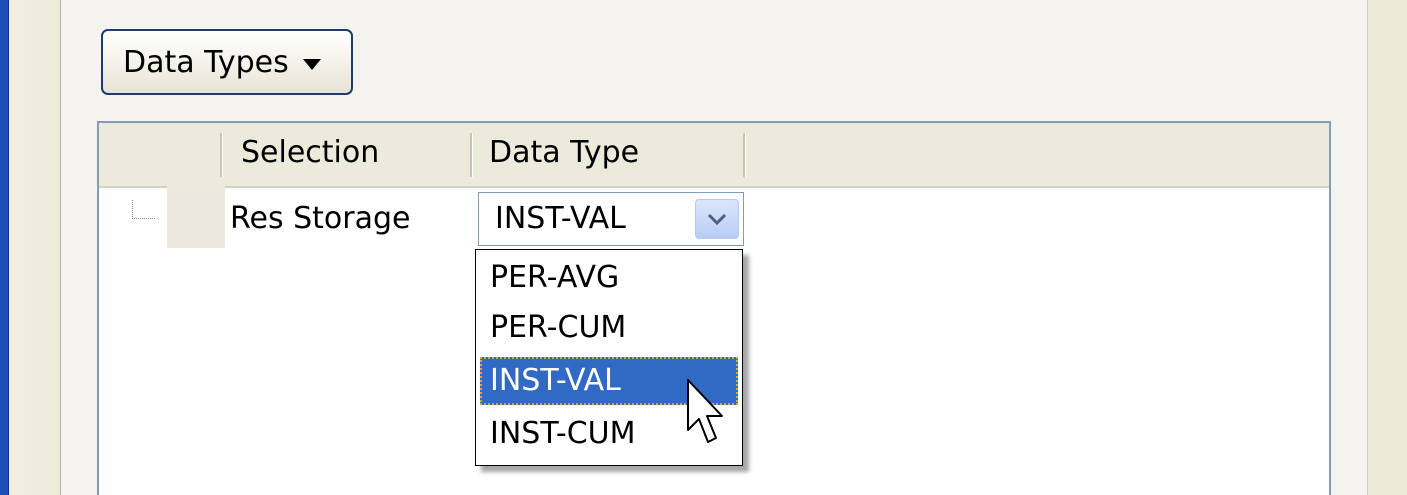 Image resolution: width=1407 pixels, height=495 pixels. What do you see at coordinates (705, 411) in the screenshot?
I see `mouse-cursor-icon` at bounding box center [705, 411].